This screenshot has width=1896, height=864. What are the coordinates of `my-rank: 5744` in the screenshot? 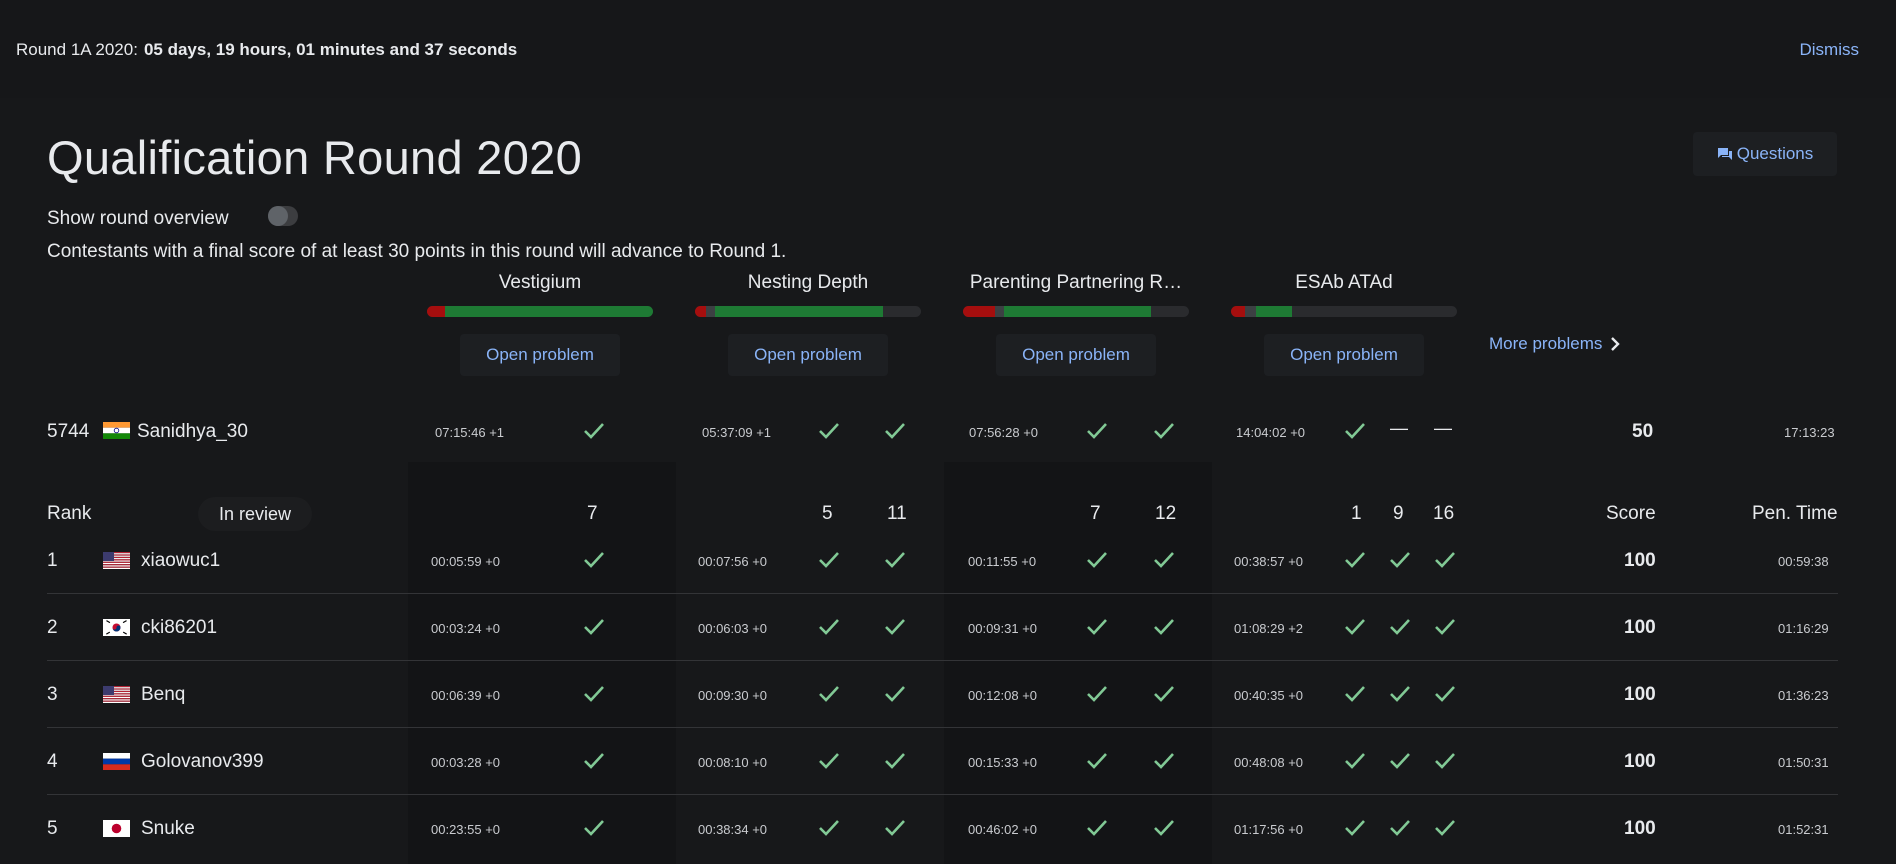 It's located at (68, 431).